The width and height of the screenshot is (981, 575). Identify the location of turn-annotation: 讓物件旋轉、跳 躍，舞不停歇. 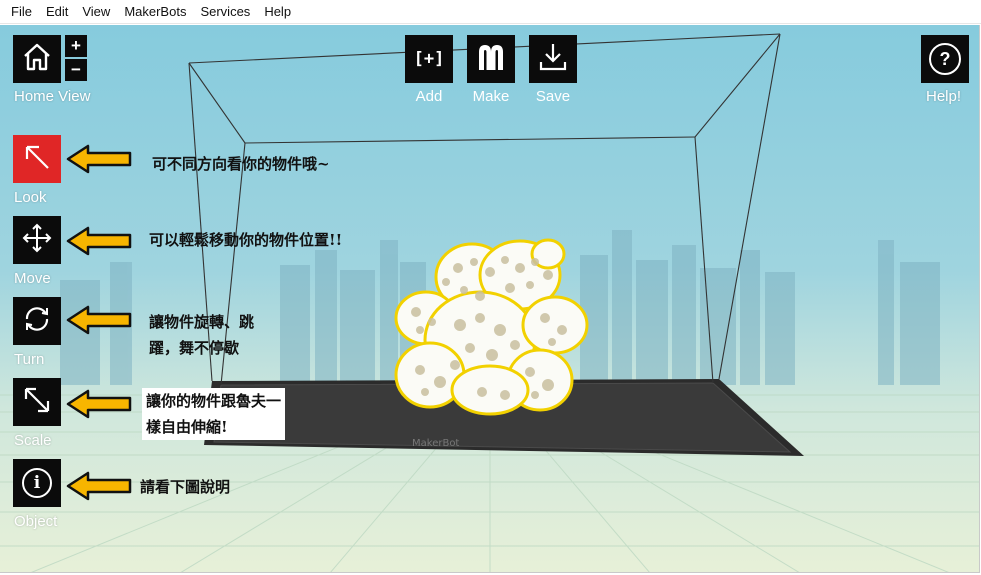
(202, 335).